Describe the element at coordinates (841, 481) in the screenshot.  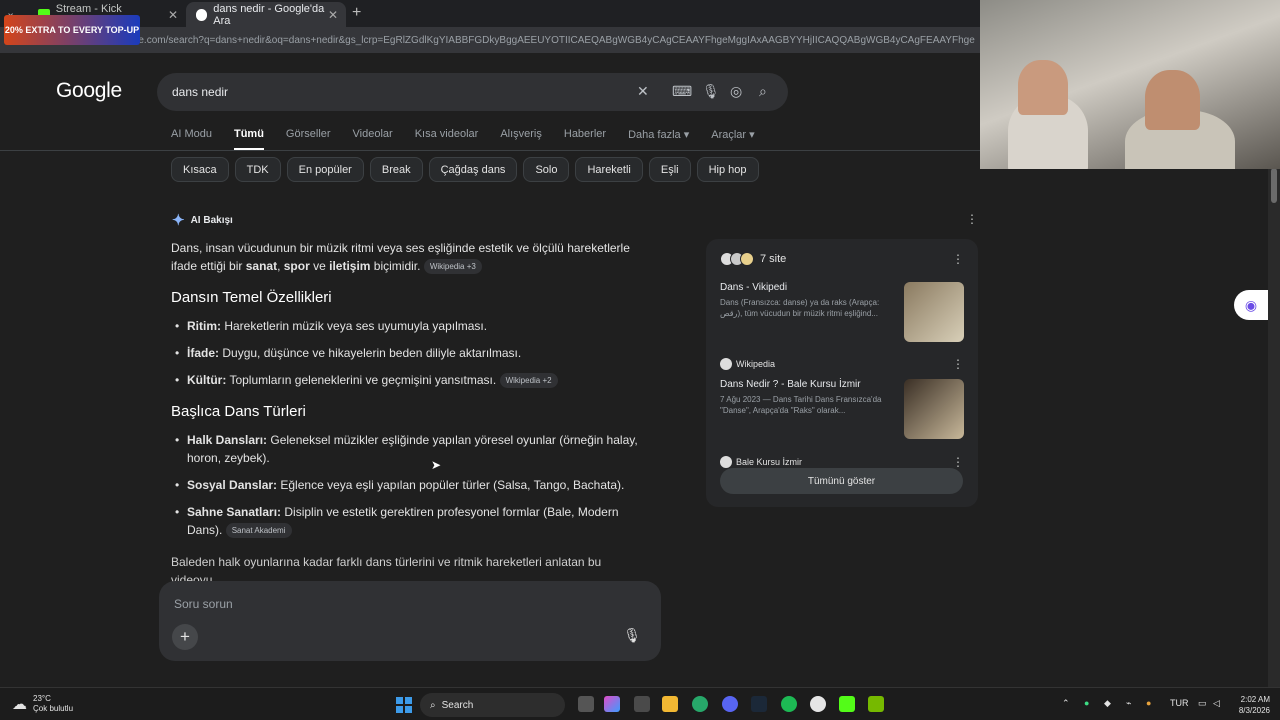
I see `show-all-button: Tümünü göster` at that location.